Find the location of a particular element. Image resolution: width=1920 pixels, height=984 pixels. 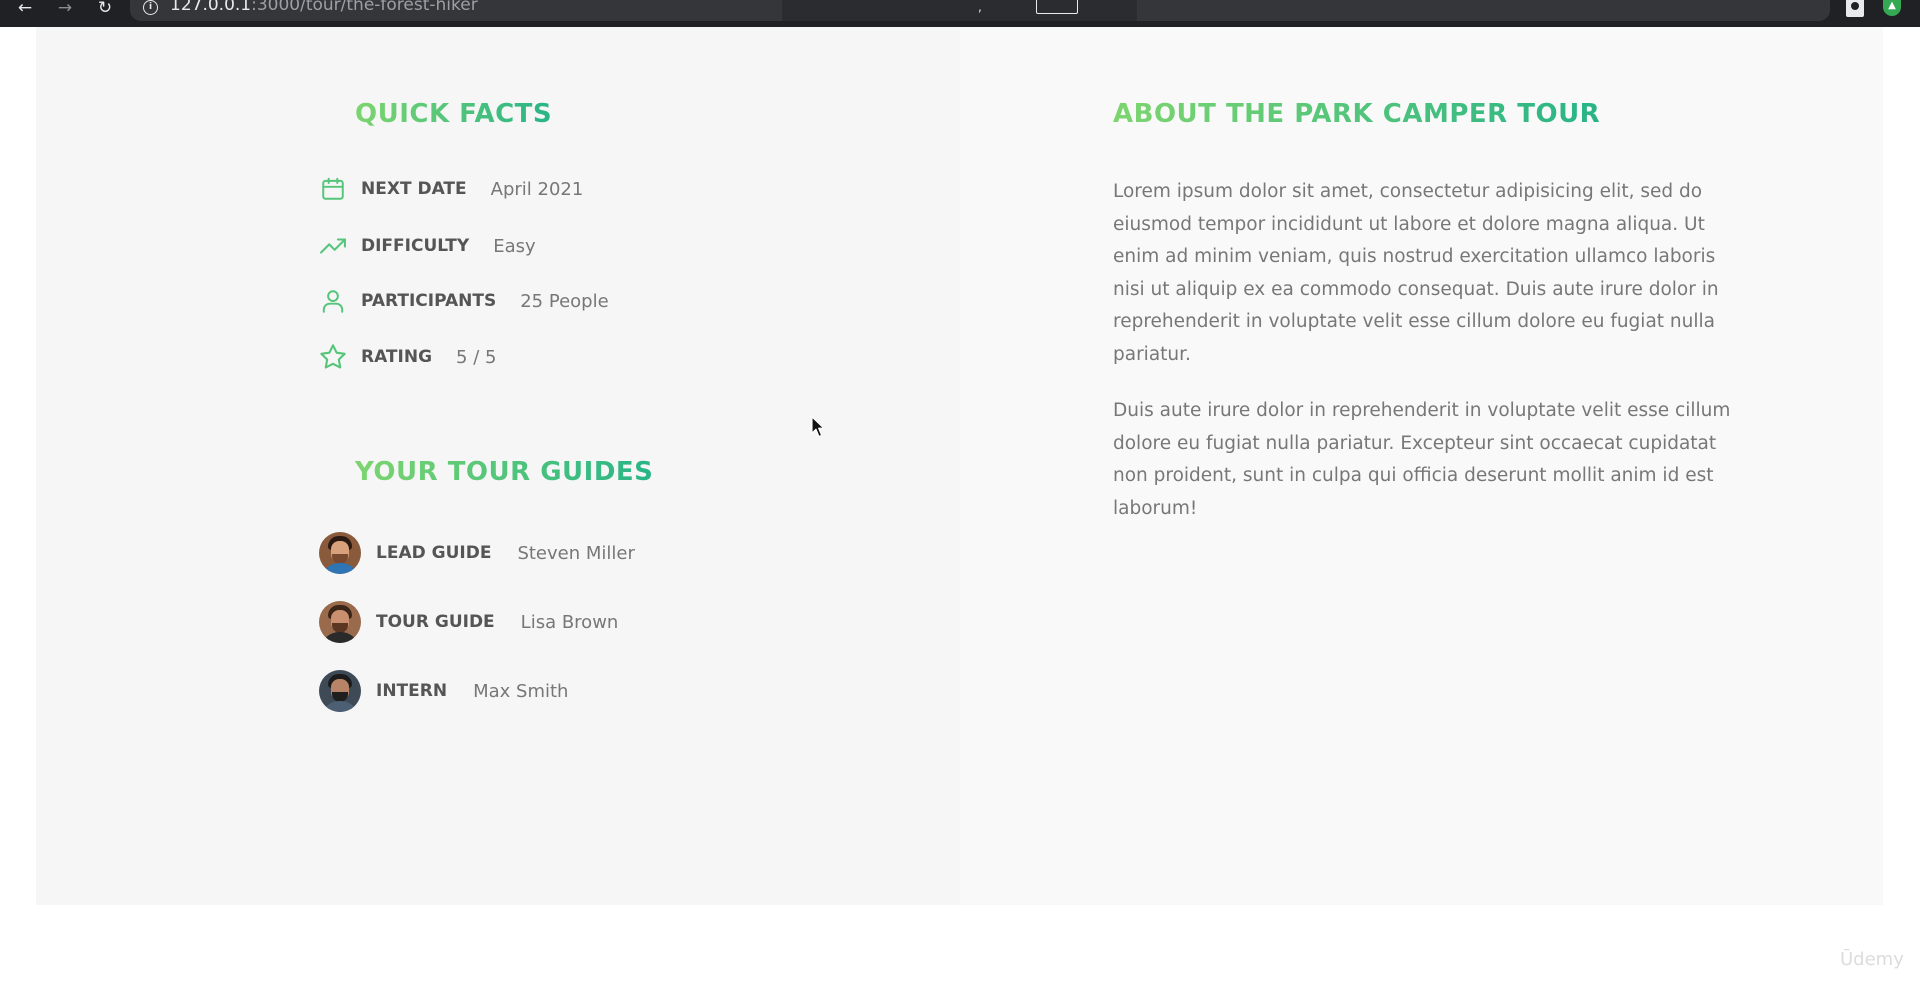

fact-value: 25 People is located at coordinates (564, 301).